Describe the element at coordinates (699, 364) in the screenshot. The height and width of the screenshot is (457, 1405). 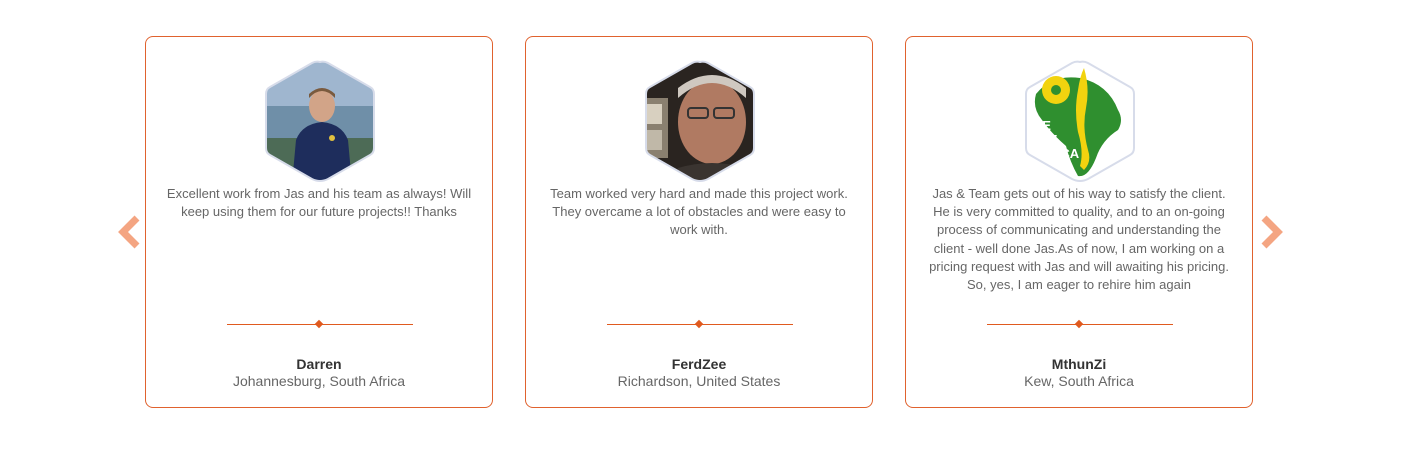
I see `reviewer-name: FerdZee` at that location.